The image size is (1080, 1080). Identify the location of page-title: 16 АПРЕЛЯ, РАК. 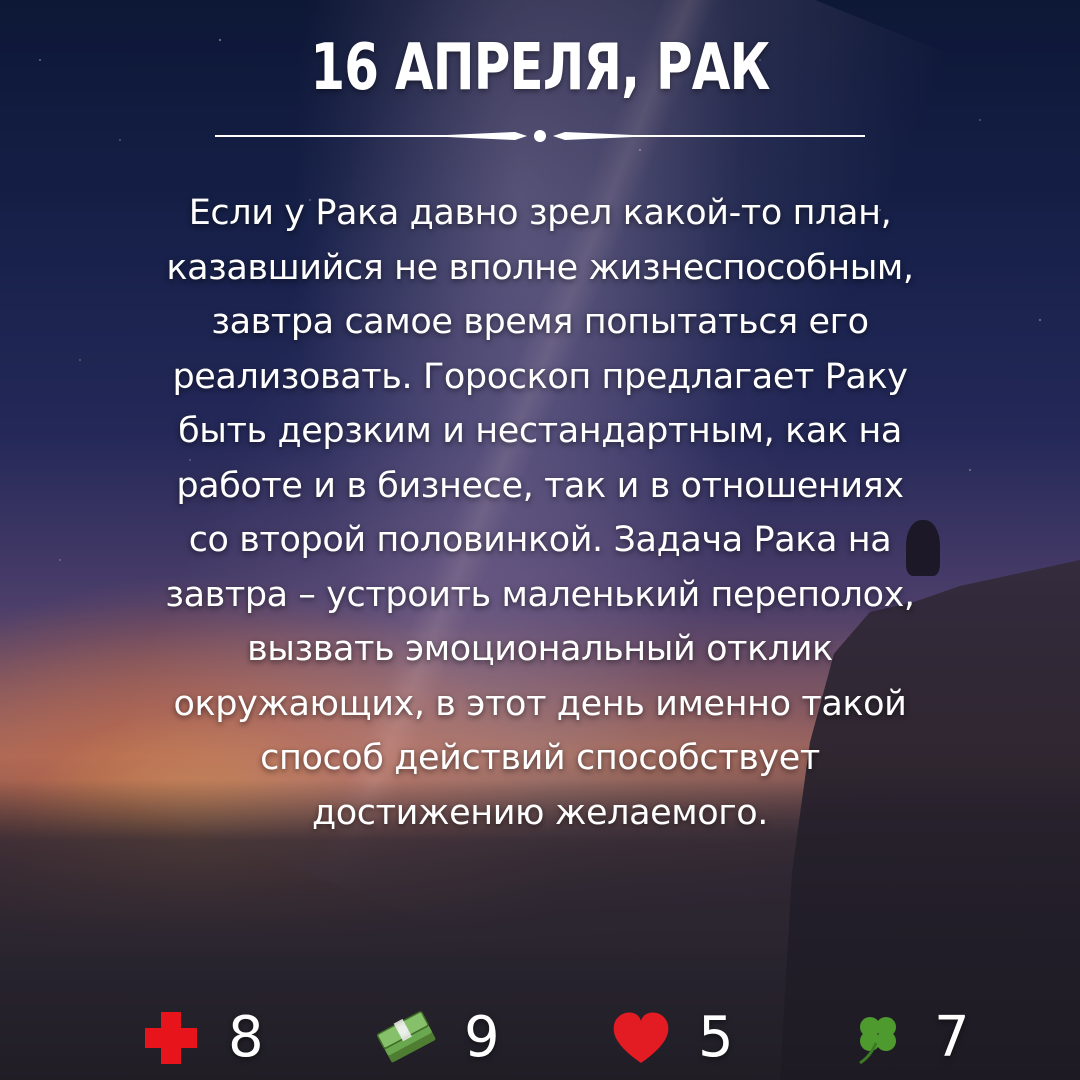
(540, 68).